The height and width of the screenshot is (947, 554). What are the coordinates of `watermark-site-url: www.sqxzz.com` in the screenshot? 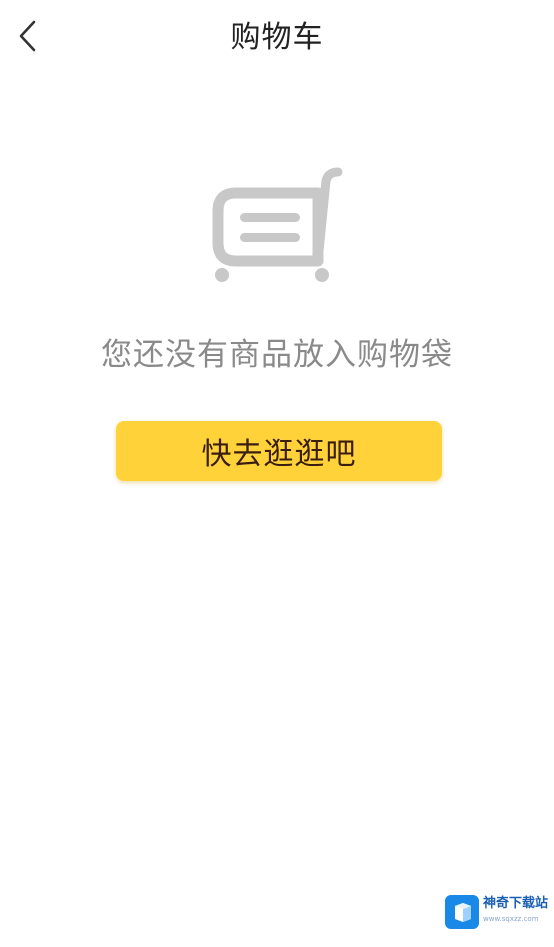 It's located at (511, 919).